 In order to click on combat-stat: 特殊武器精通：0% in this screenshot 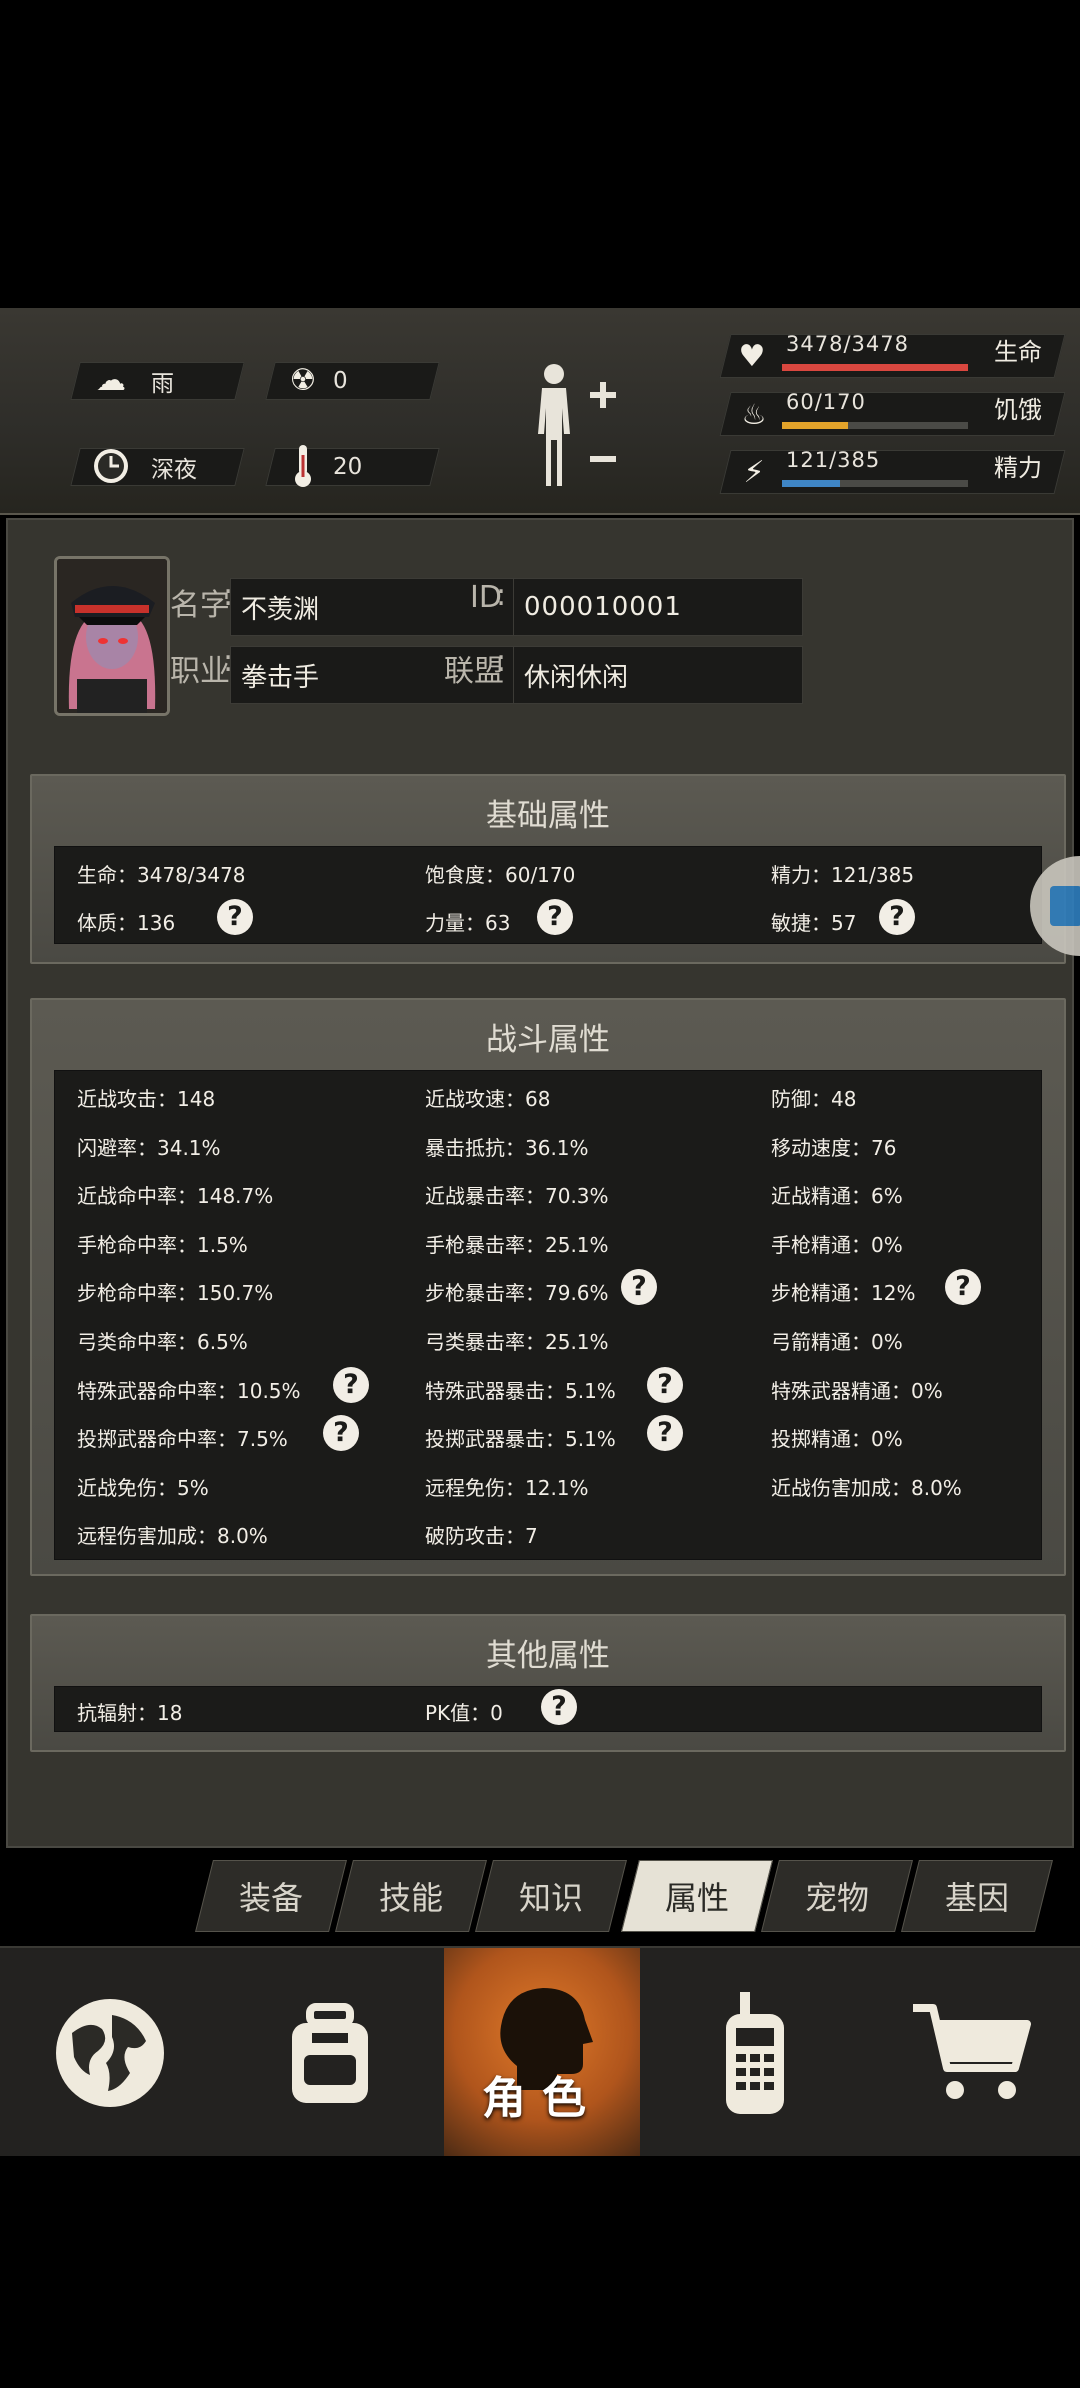, I will do `click(857, 1390)`.